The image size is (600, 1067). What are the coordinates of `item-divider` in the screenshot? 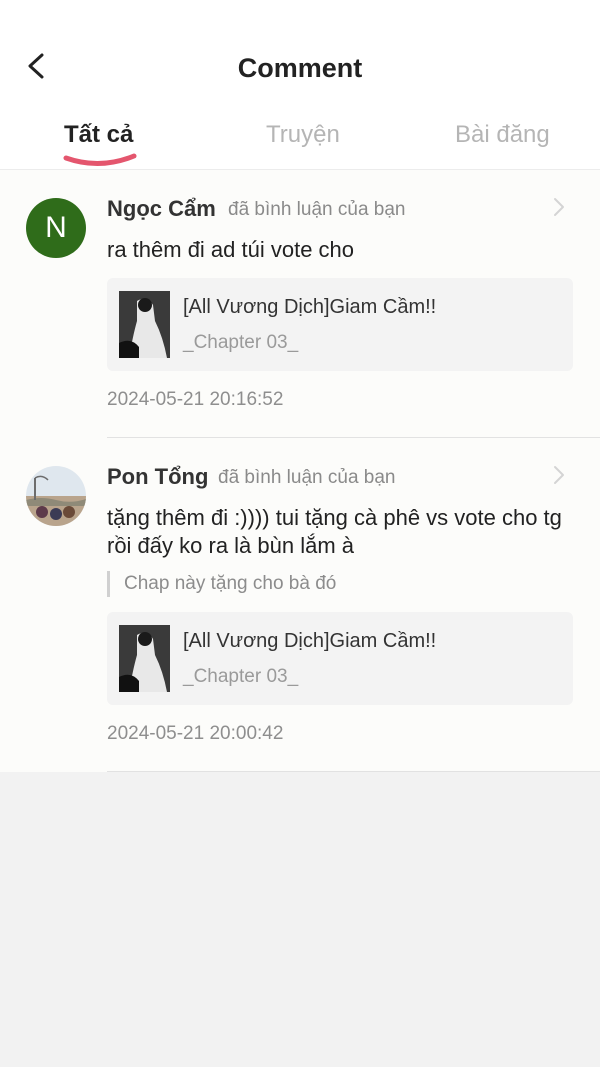 It's located at (353, 771).